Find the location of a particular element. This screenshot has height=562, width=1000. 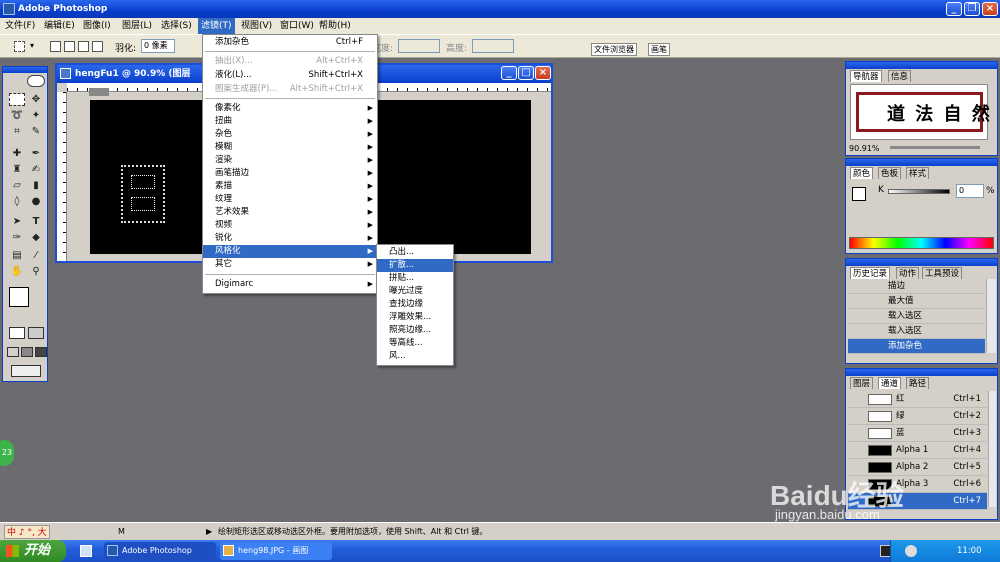

tray-network-icon is located at coordinates (911, 551).